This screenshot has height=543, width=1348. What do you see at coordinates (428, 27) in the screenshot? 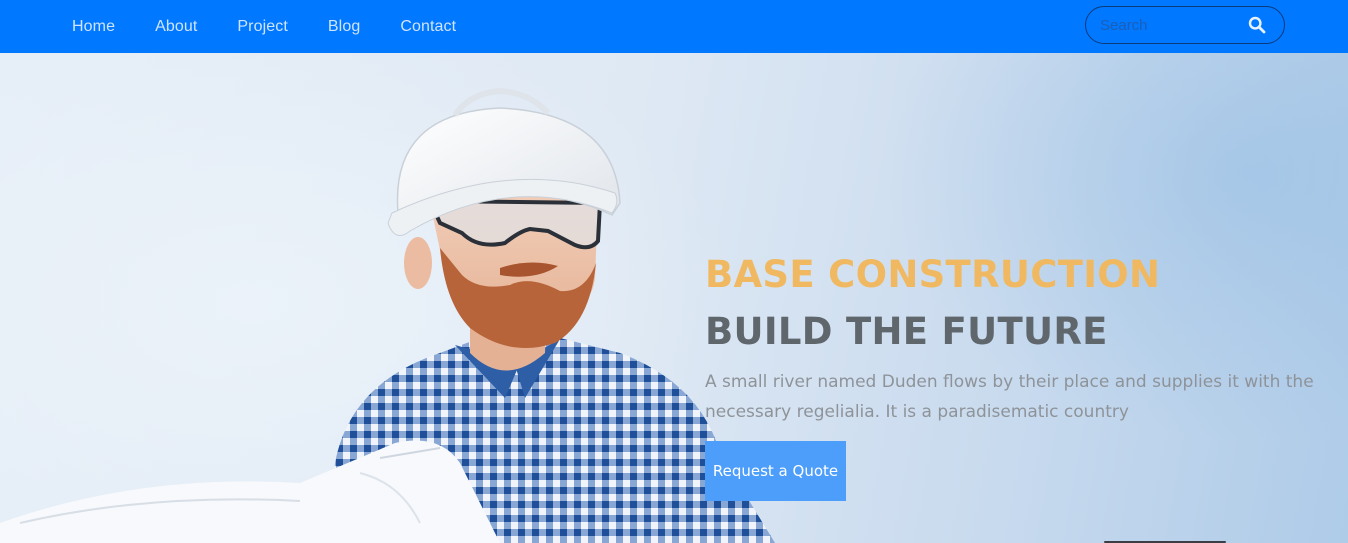
I see `nav-link-contact: Contact` at bounding box center [428, 27].